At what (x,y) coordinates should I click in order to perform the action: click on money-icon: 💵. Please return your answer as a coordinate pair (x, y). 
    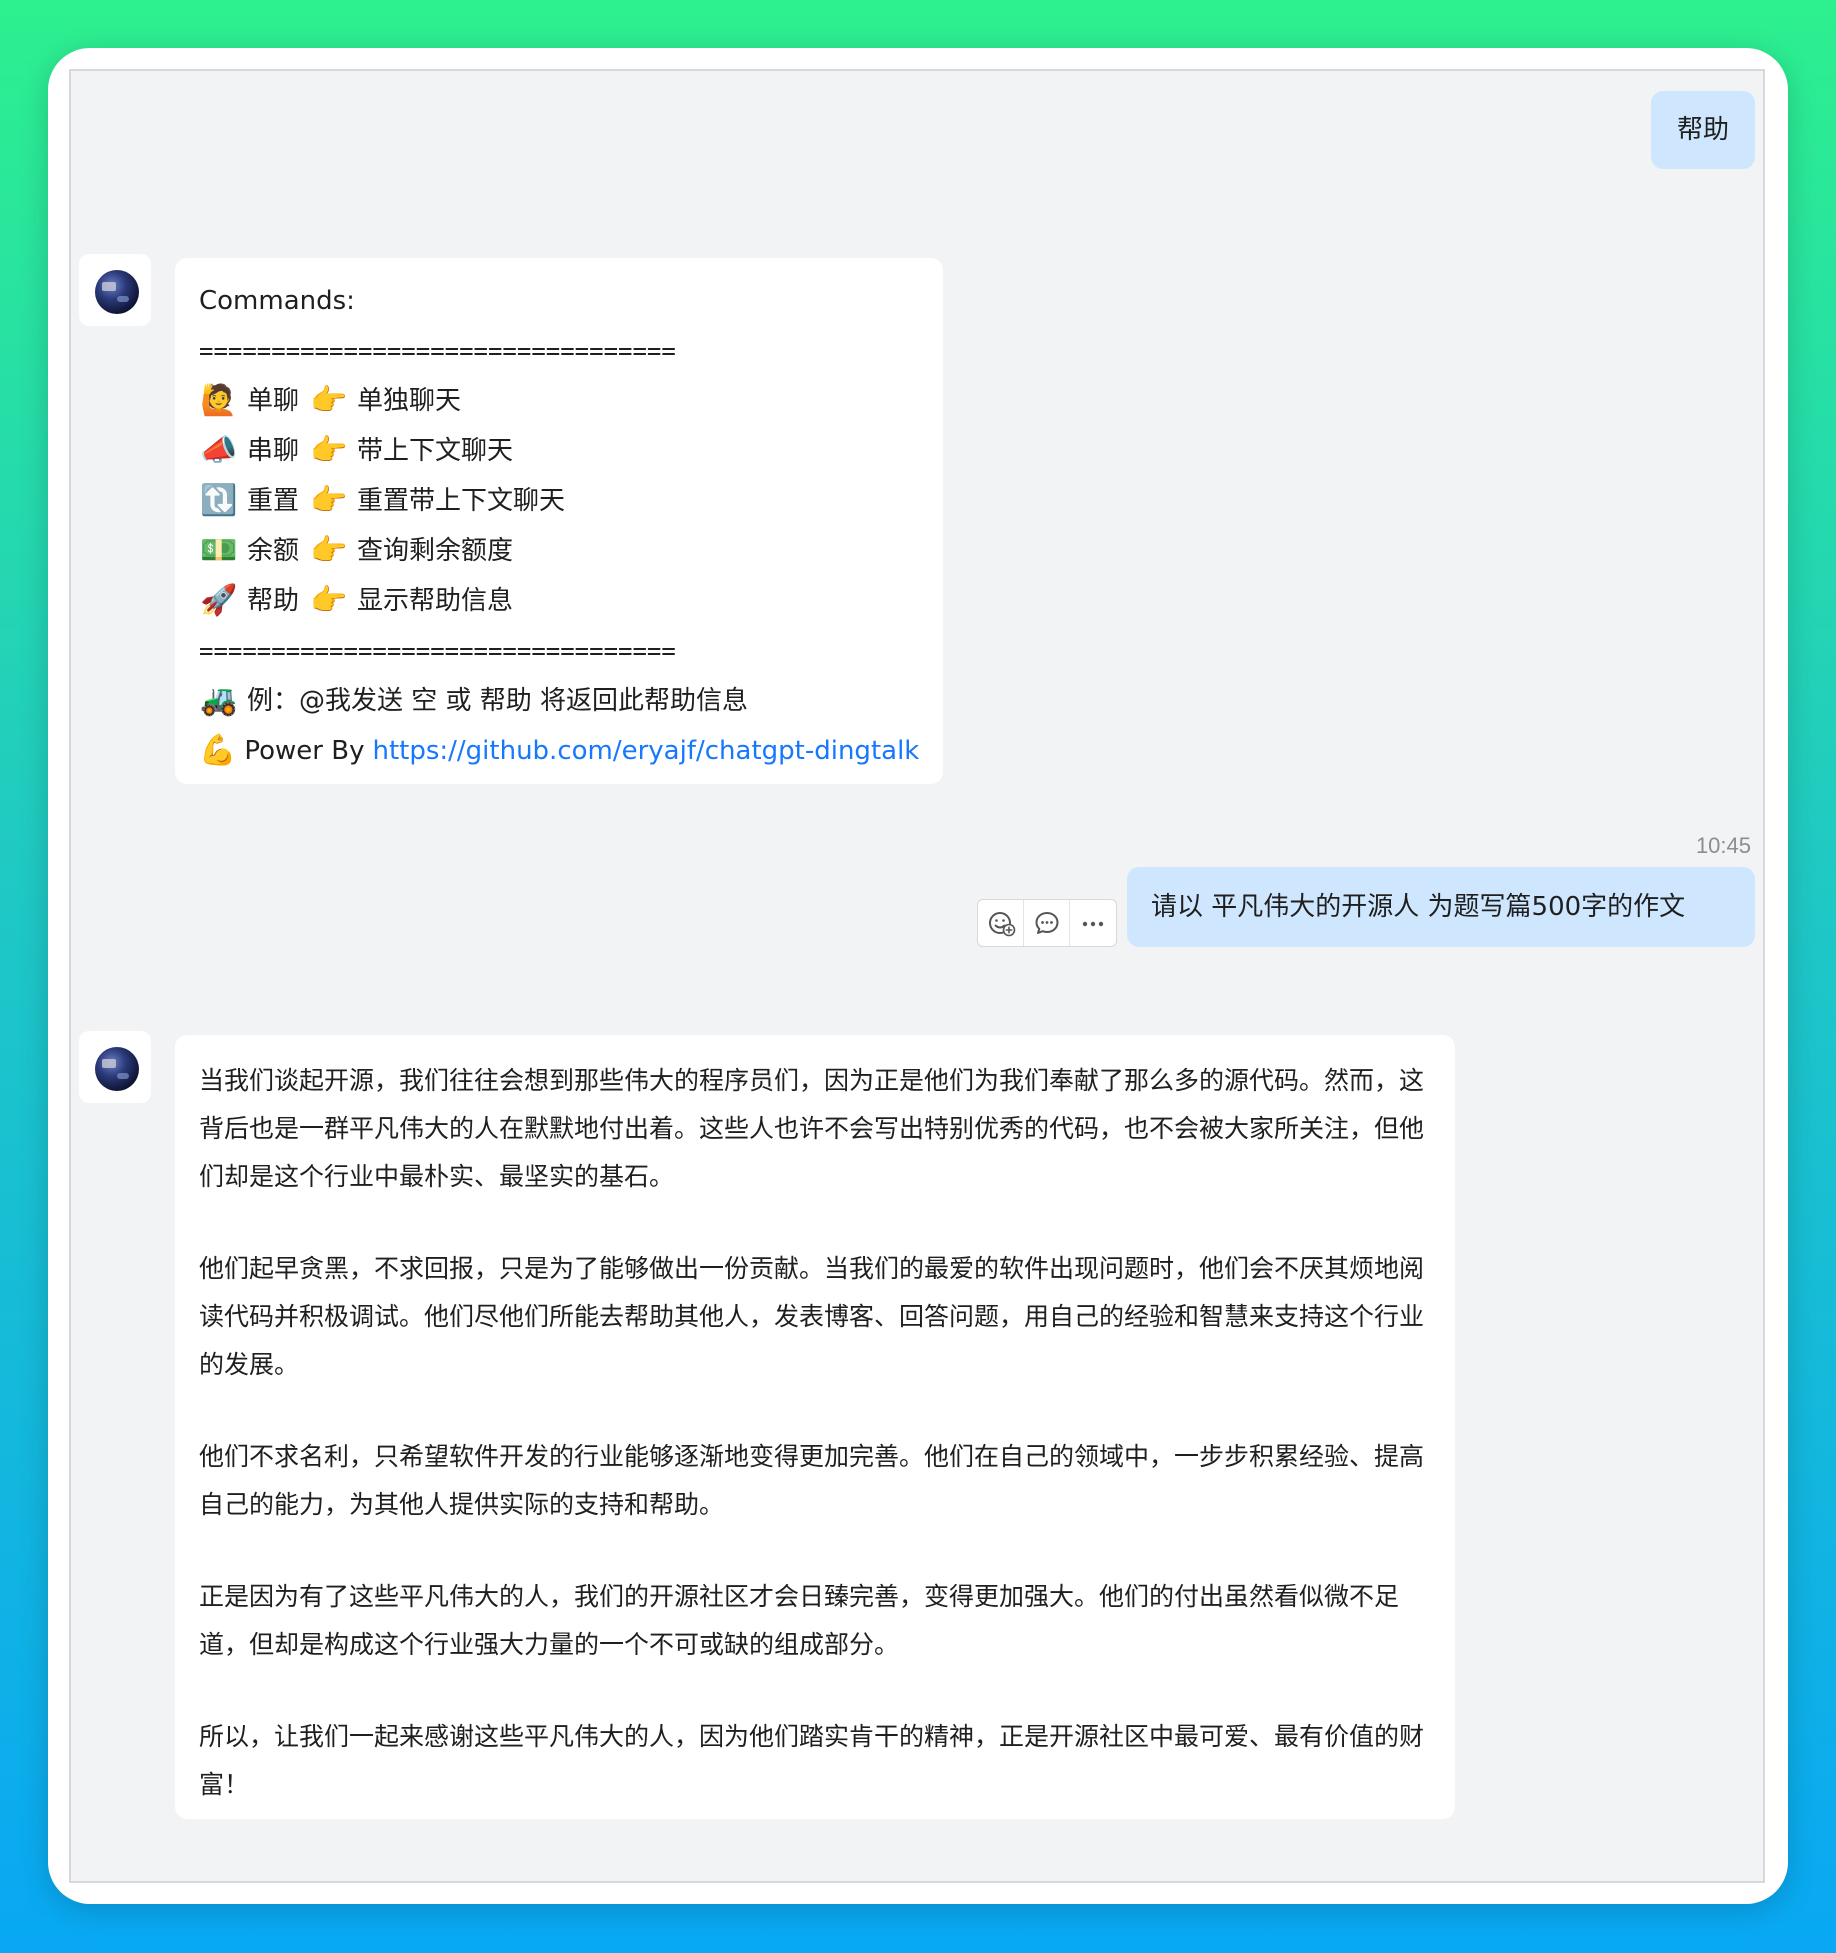
    Looking at the image, I should click on (219, 550).